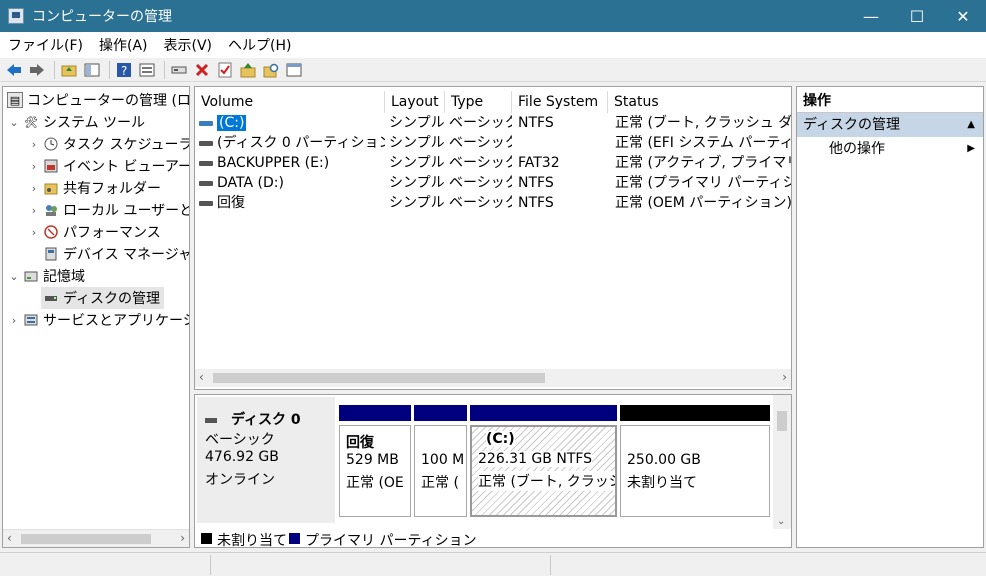 This screenshot has width=986, height=576. I want to click on back-arrow-icon, so click(14, 70).